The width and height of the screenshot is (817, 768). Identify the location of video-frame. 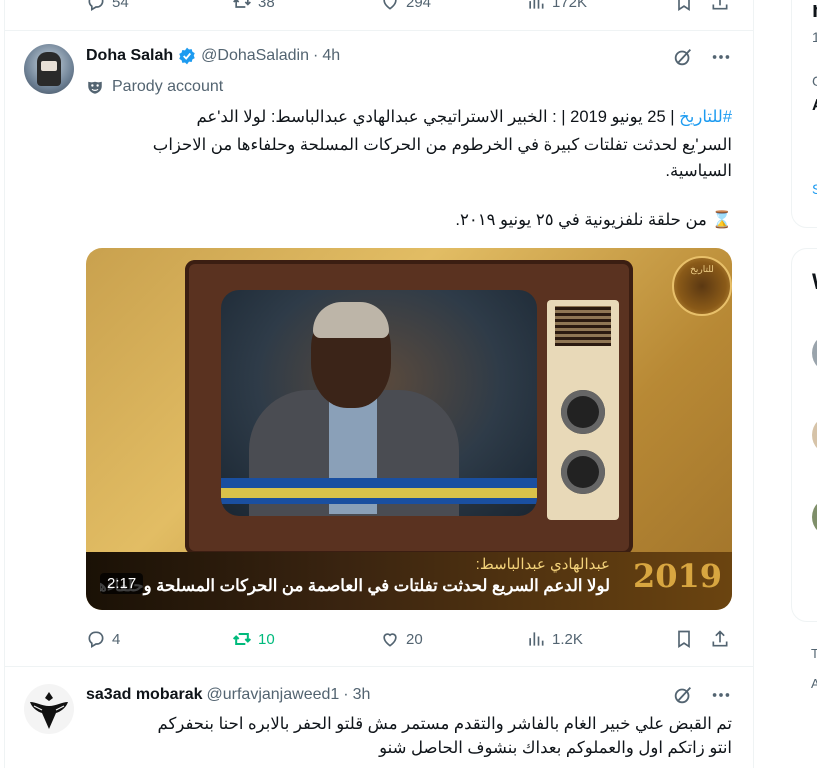
(379, 403).